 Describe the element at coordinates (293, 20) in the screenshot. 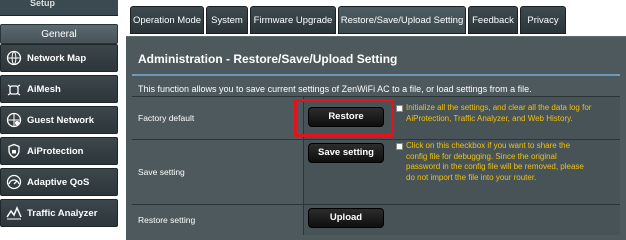

I see `tab-firmware-upgrade: Firmware Upgrade` at that location.